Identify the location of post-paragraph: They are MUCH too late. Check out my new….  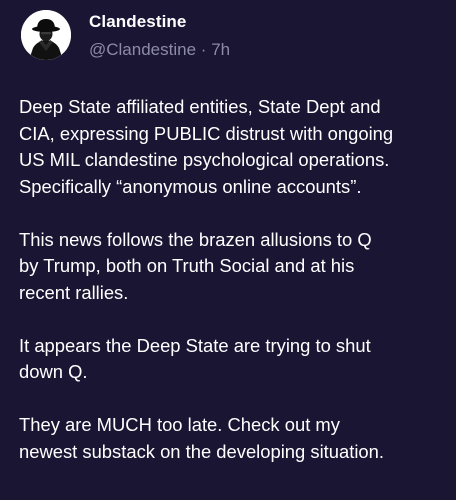
(201, 438).